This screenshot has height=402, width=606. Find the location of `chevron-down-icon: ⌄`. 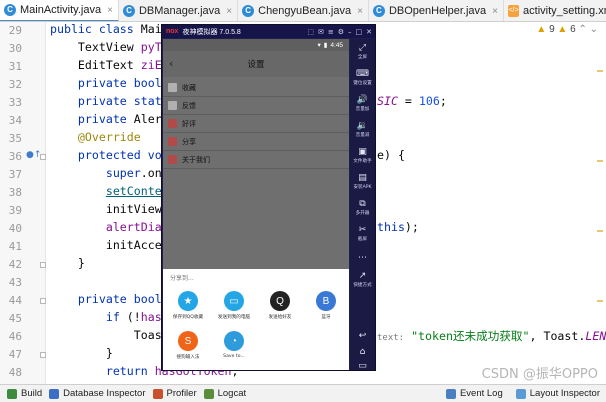

chevron-down-icon: ⌄ is located at coordinates (594, 29).